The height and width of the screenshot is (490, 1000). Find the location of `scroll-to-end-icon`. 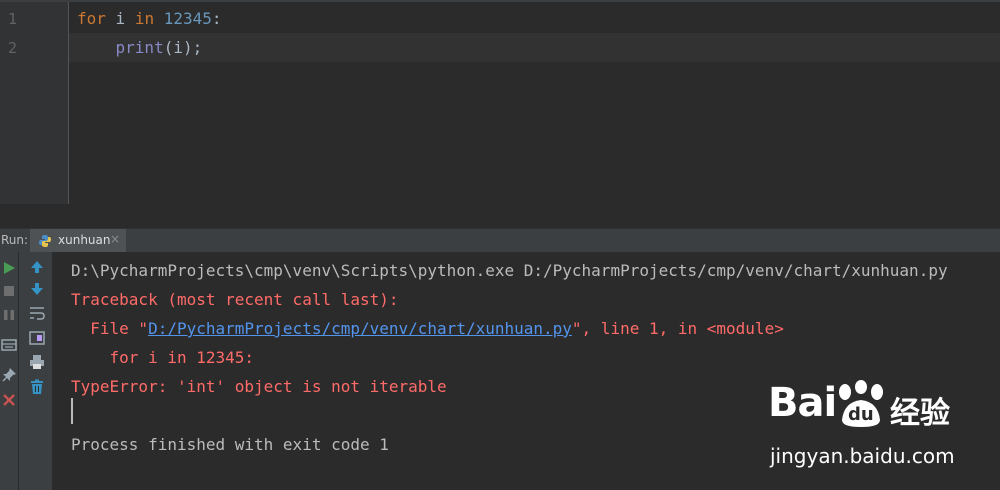

scroll-to-end-icon is located at coordinates (37, 338).